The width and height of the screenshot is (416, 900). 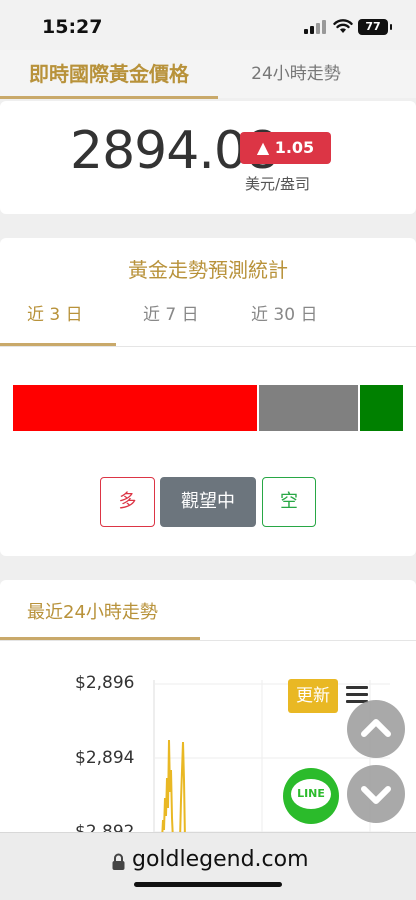 What do you see at coordinates (208, 270) in the screenshot?
I see `forecast-title: 黃金走勢預測統計` at bounding box center [208, 270].